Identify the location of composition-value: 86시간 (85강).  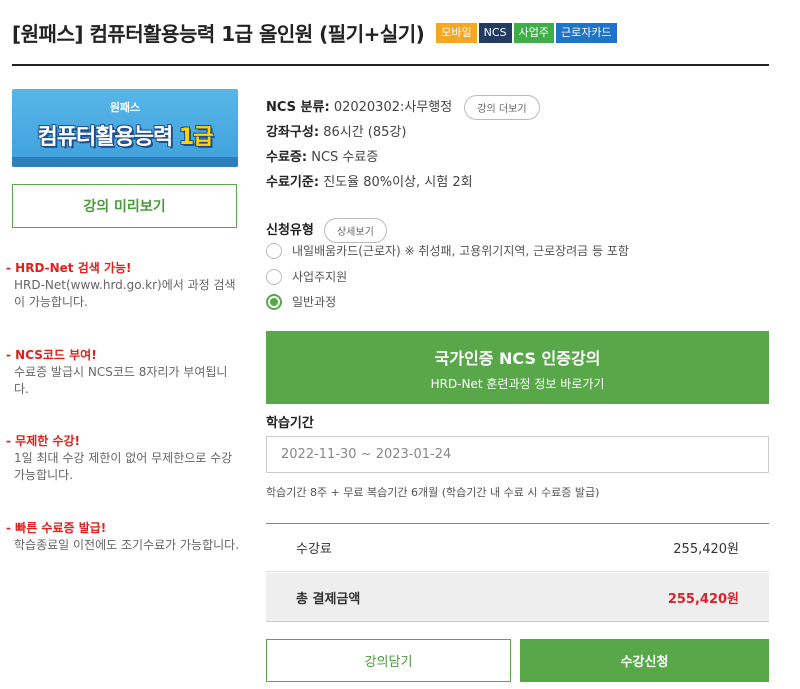
(365, 132).